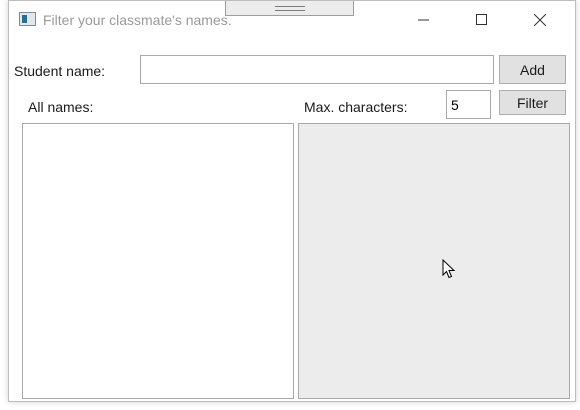 The width and height of the screenshot is (580, 410). I want to click on close-button, so click(540, 20).